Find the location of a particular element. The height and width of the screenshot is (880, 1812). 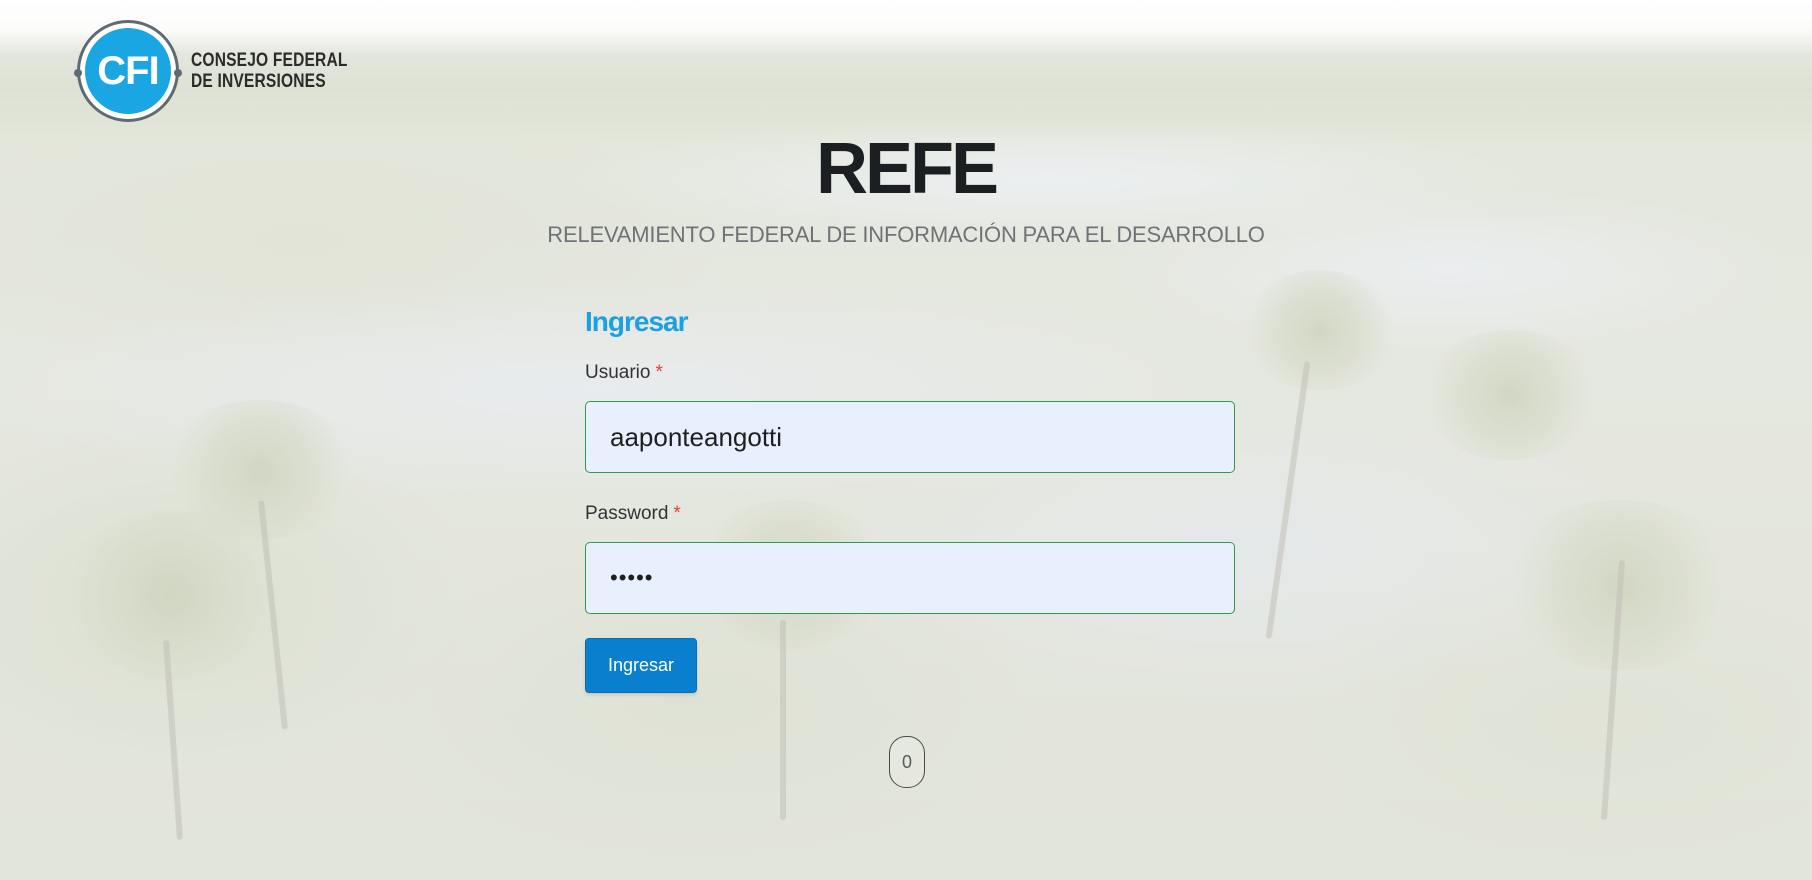

logo-line-1: CONSEJO FEDERAL is located at coordinates (269, 60).